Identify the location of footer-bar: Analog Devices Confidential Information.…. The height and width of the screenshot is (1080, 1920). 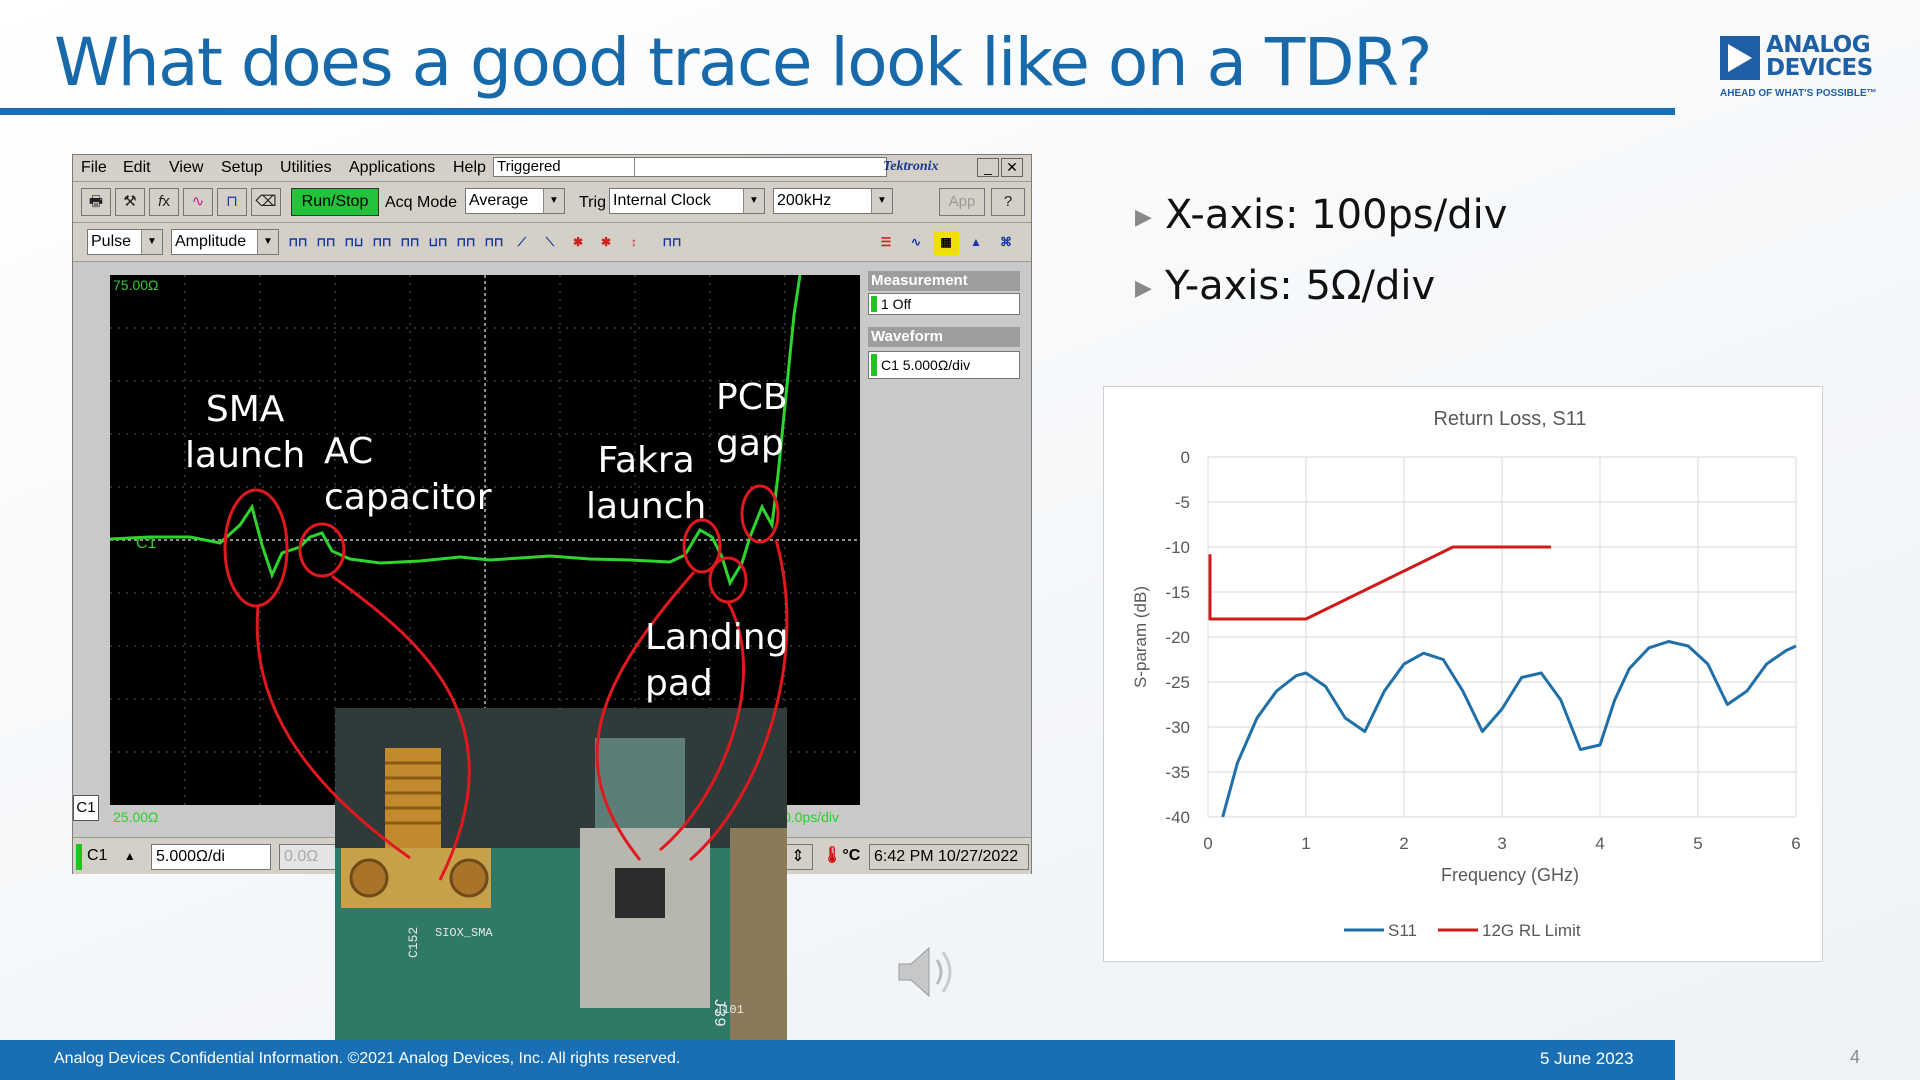
(837, 1060).